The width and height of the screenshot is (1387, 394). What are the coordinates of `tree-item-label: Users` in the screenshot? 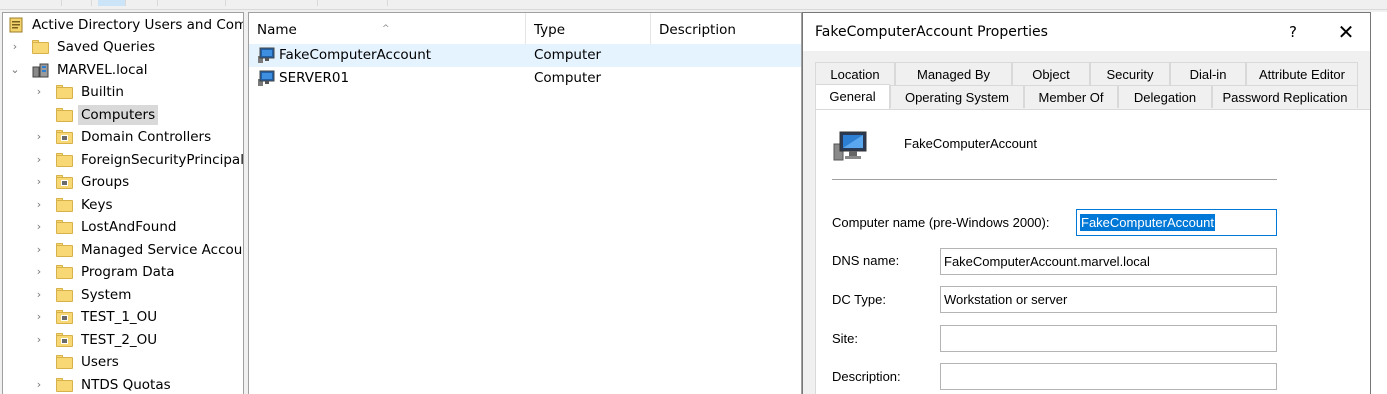 It's located at (100, 362).